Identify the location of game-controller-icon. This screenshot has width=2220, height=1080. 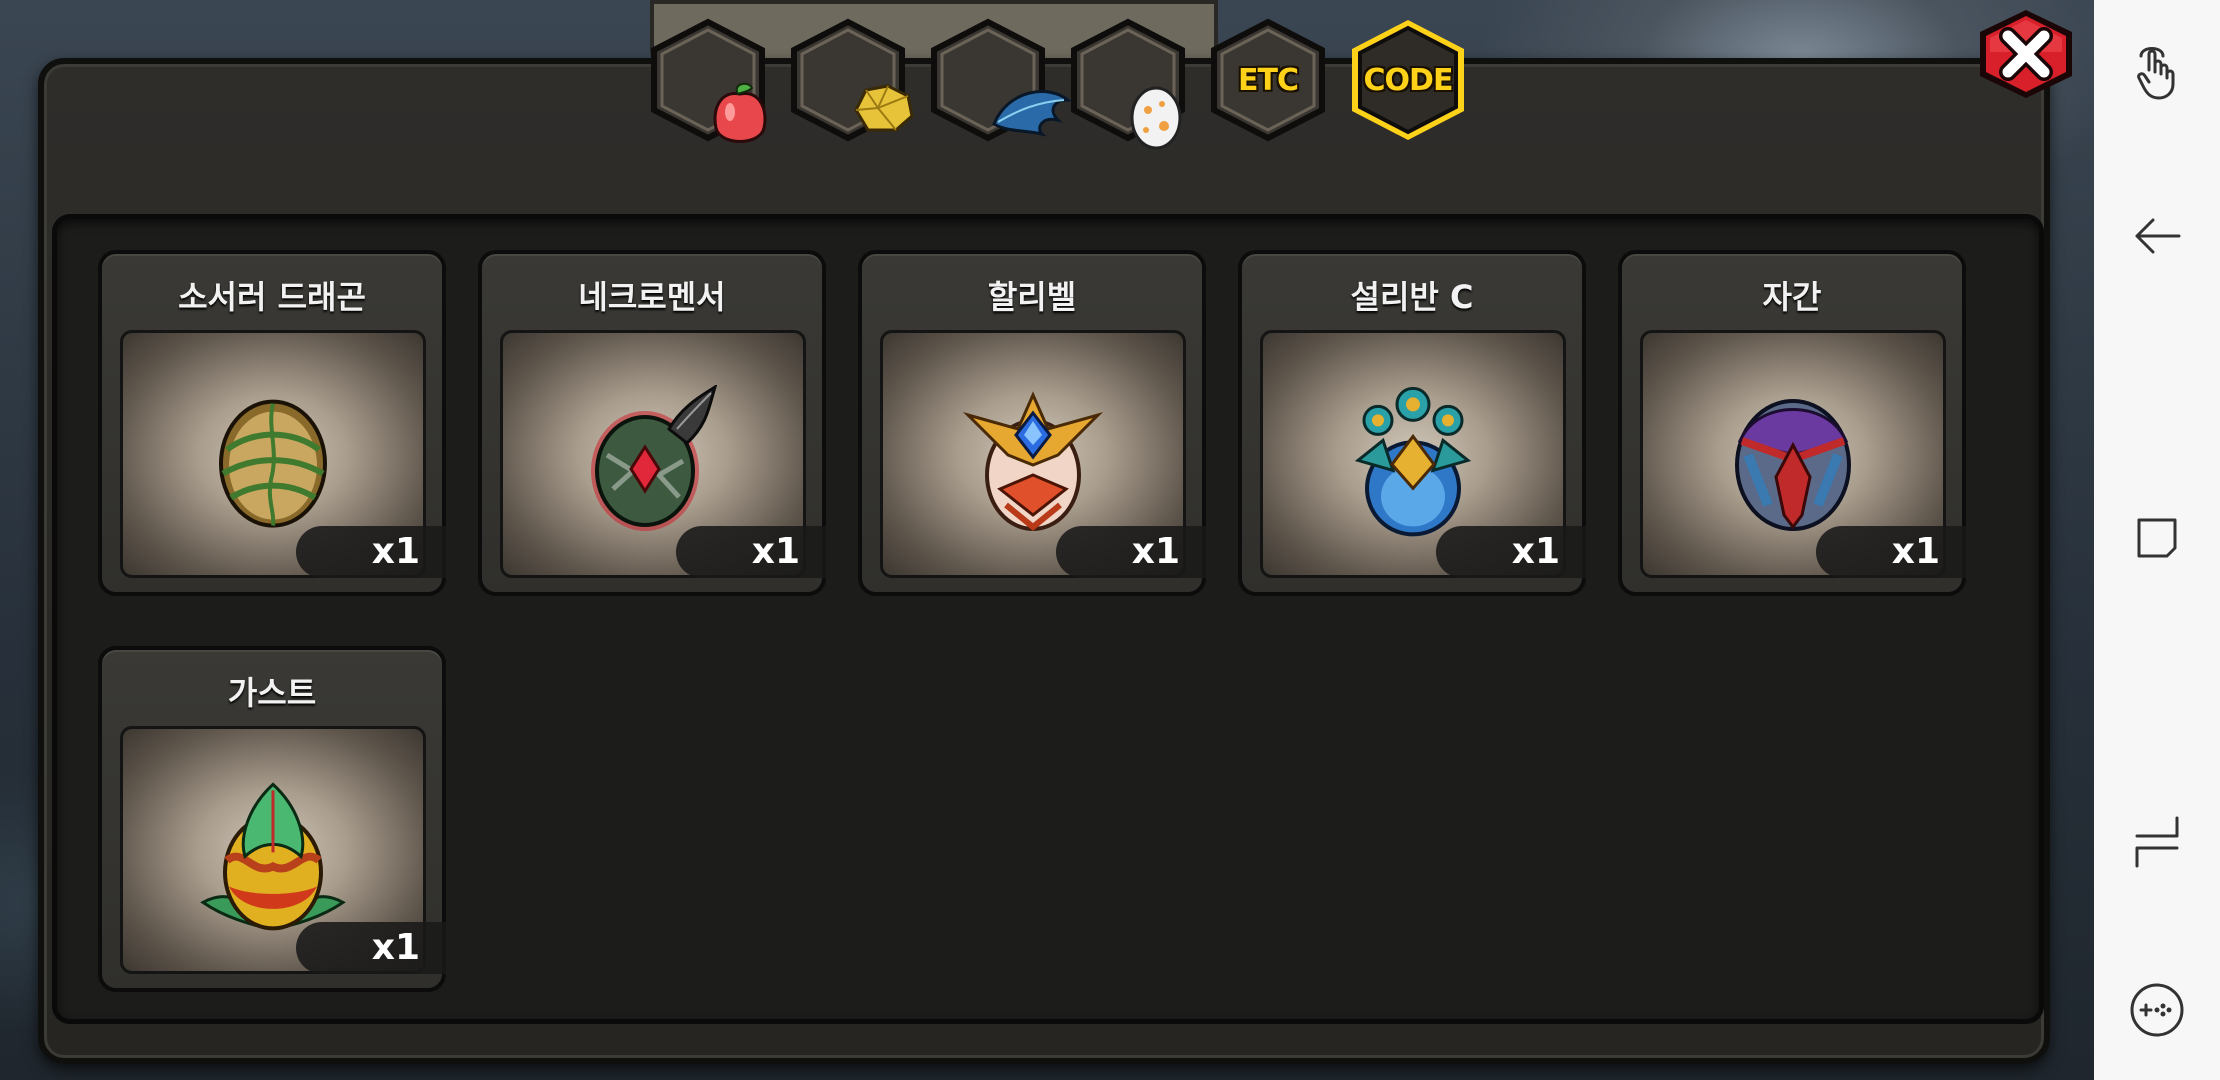
(2157, 1010).